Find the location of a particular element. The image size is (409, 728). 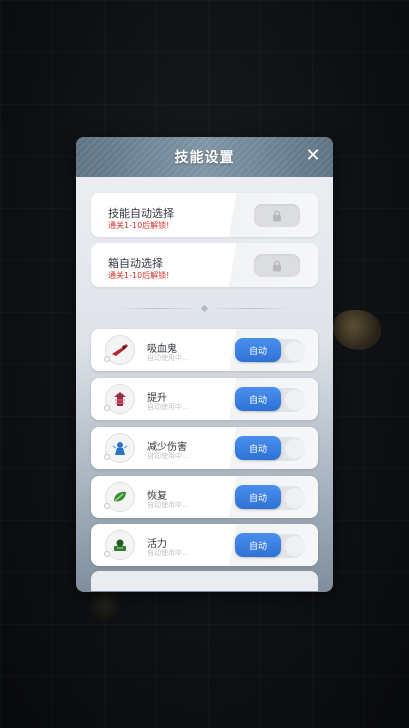

panel-header: 技能设置 ✕ is located at coordinates (204, 157).